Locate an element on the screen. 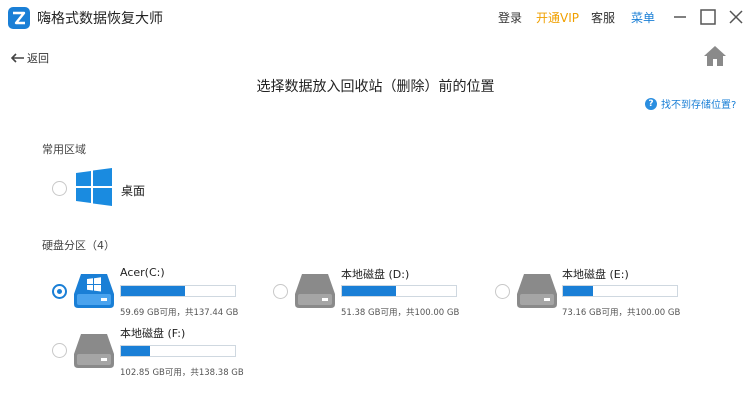 The width and height of the screenshot is (751, 400). help-link: ? 找不到存储位置? is located at coordinates (690, 103).